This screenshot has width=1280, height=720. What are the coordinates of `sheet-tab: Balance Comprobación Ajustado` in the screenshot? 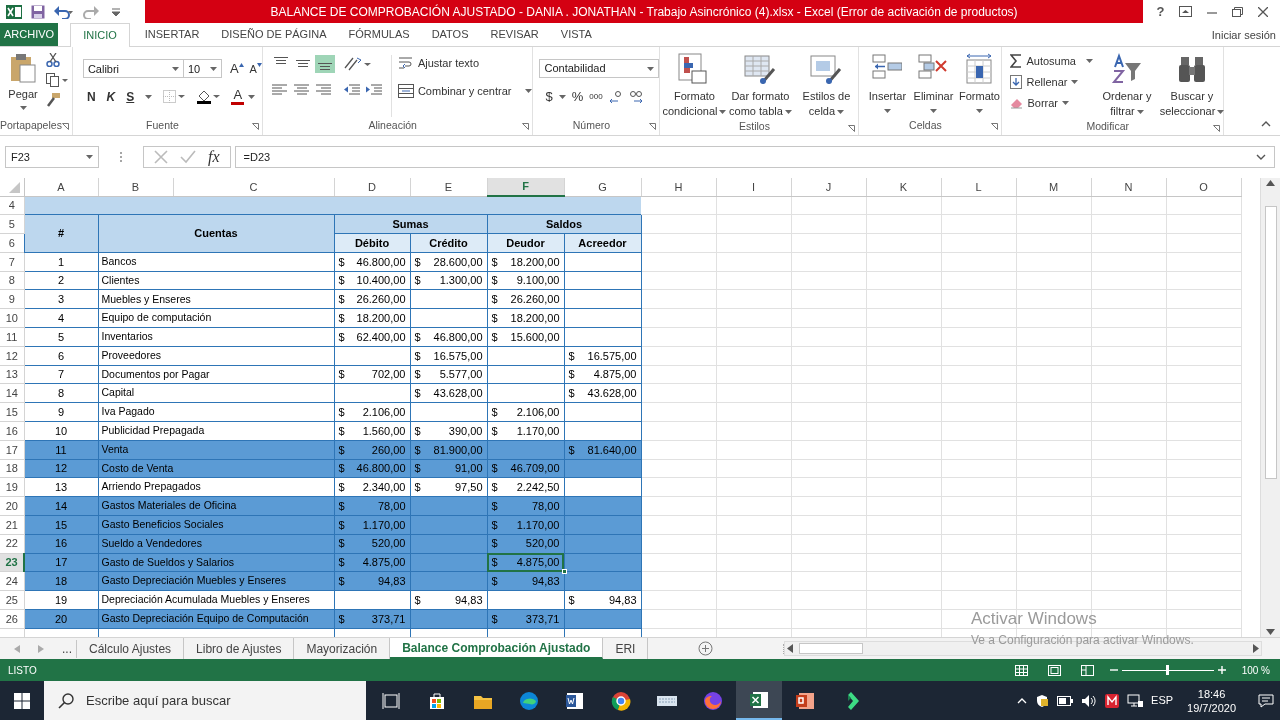 It's located at (497, 648).